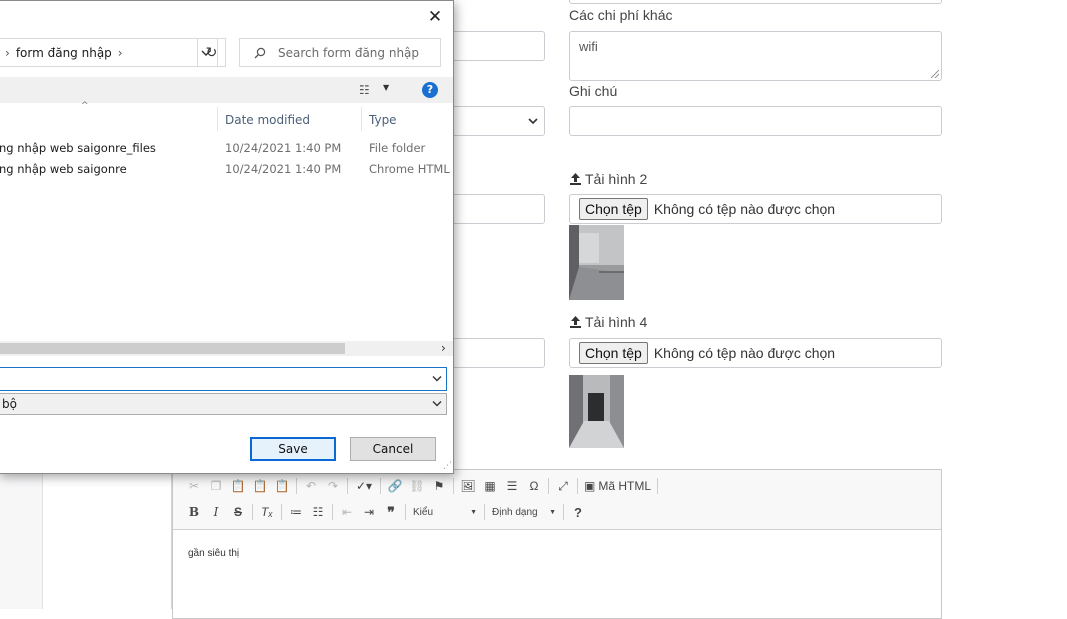 This screenshot has height=619, width=1067. What do you see at coordinates (755, 121) in the screenshot?
I see `notes-input` at bounding box center [755, 121].